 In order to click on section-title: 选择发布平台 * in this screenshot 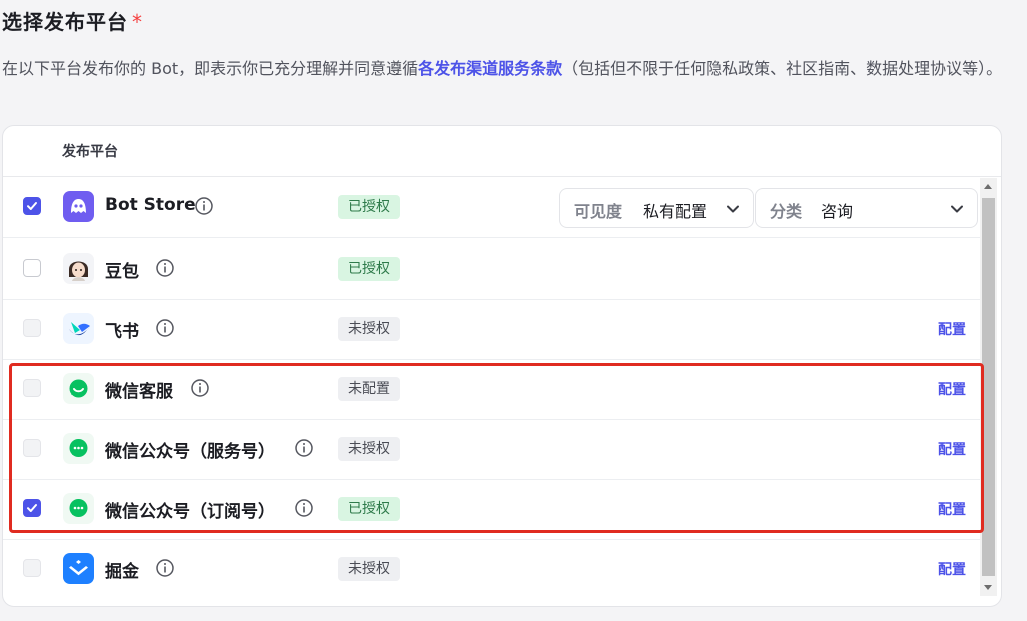, I will do `click(72, 20)`.